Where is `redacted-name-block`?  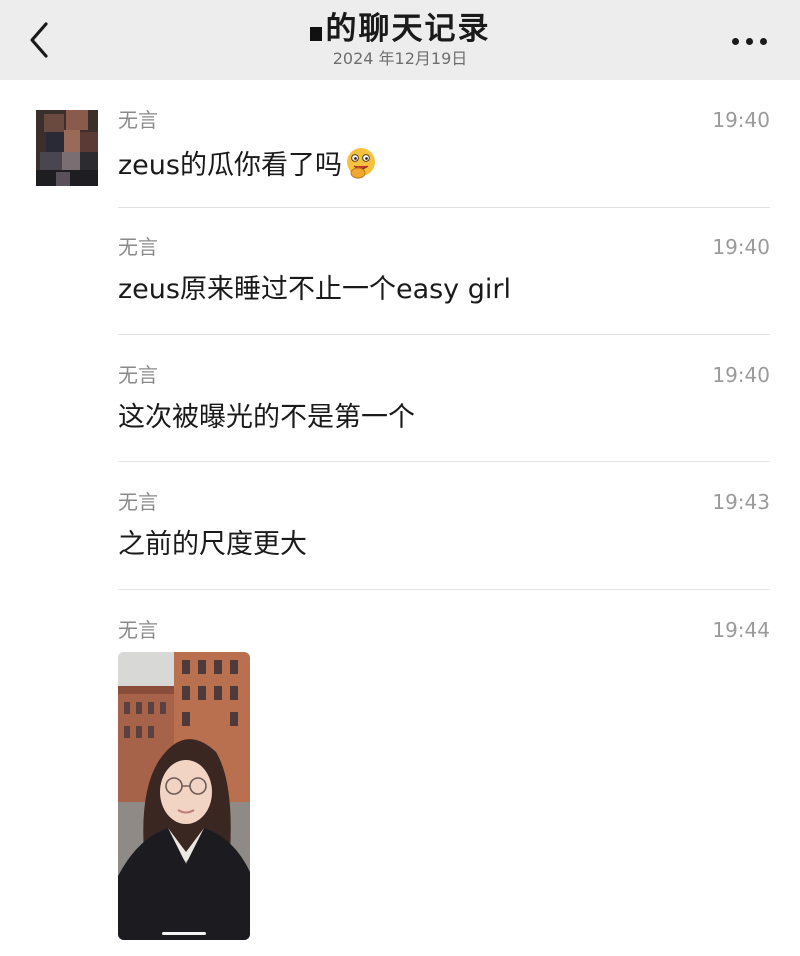
redacted-name-block is located at coordinates (315, 34).